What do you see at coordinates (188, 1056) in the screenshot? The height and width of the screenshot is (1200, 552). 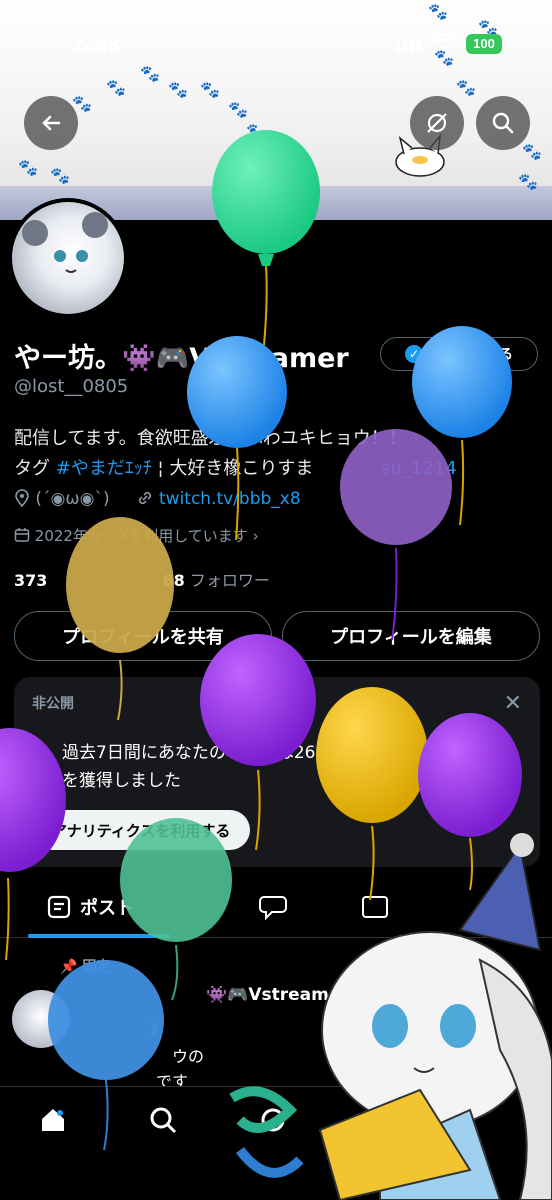 I see `post-text-line: ウの` at bounding box center [188, 1056].